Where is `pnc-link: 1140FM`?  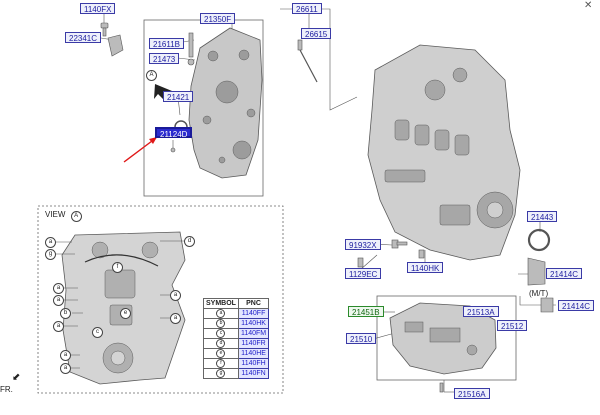
pnc-link: 1140FM is located at coordinates (253, 333).